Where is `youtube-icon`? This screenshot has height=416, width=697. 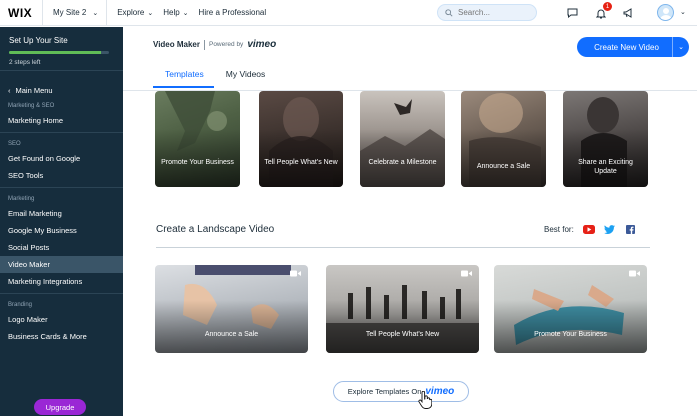
youtube-icon is located at coordinates (588, 229).